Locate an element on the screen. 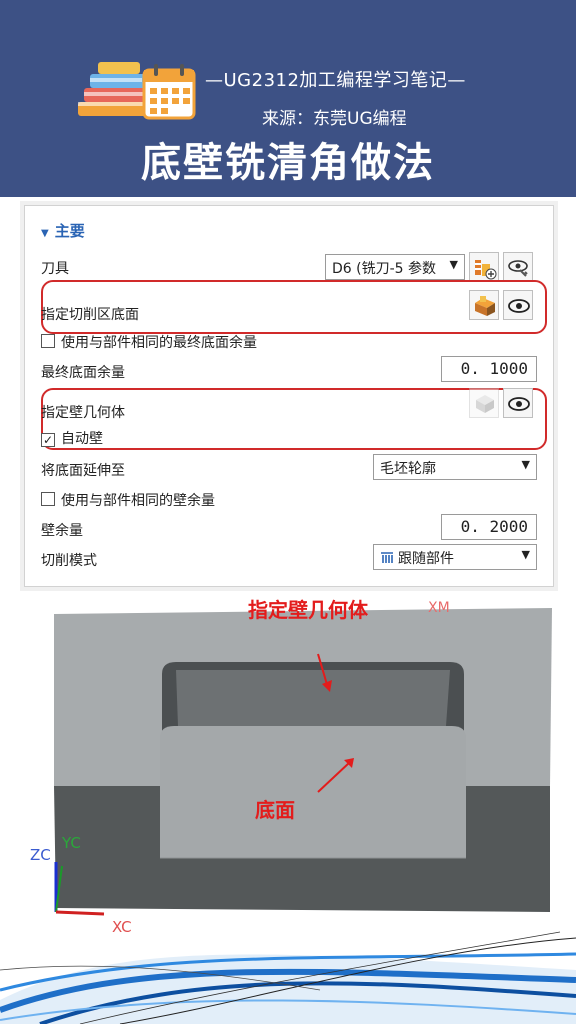 The width and height of the screenshot is (576, 1024). select-cut-area-button is located at coordinates (484, 305).